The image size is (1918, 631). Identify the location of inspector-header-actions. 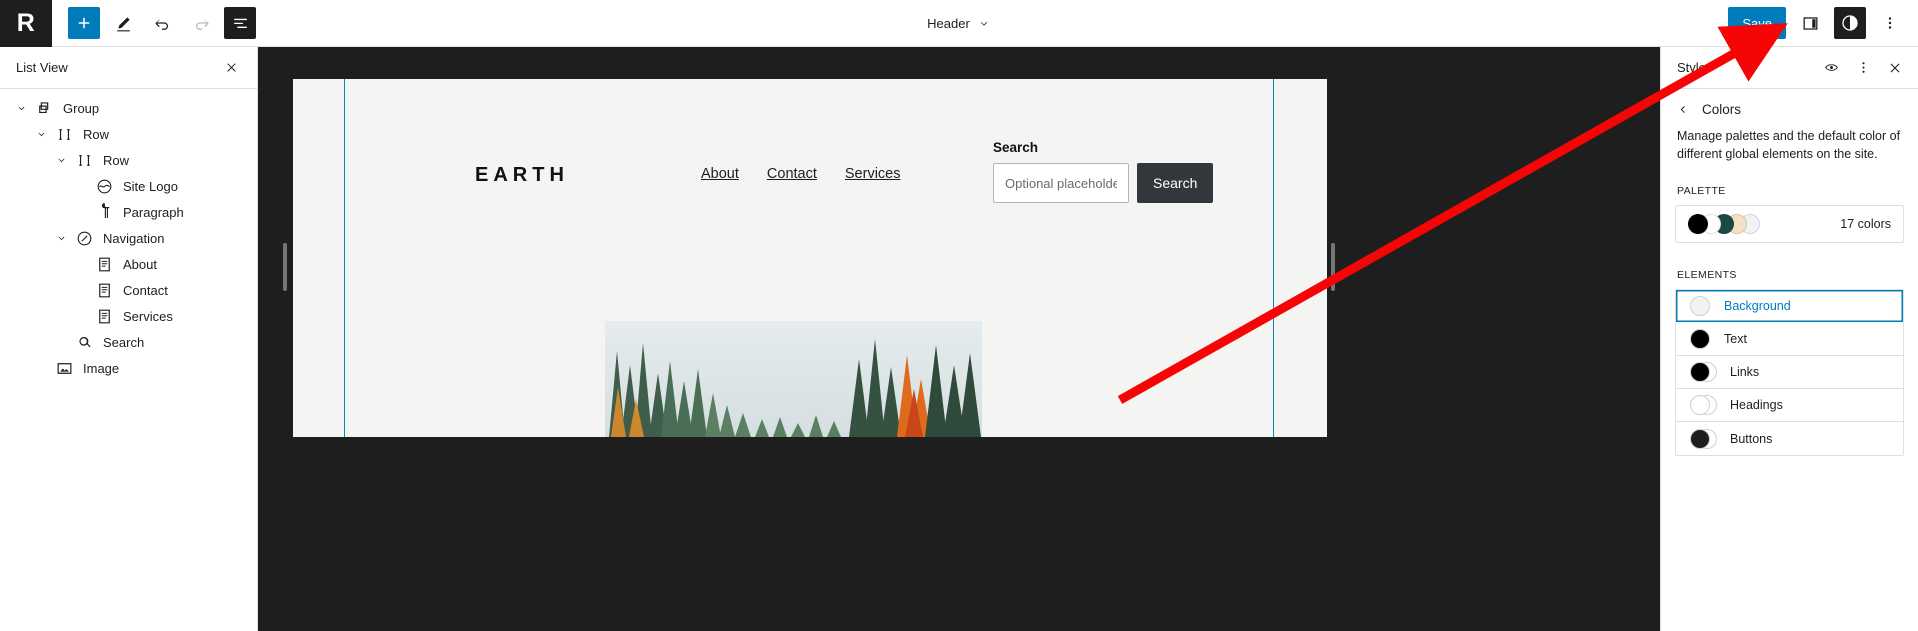
(1863, 68).